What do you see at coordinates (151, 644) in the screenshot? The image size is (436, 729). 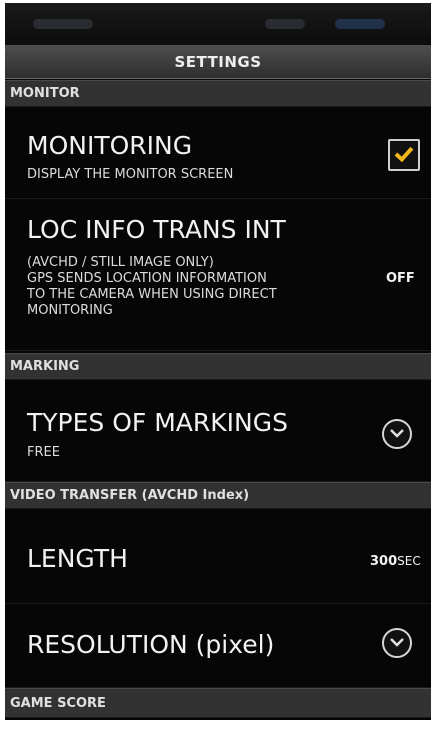 I see `row-title: RESOLUTION (pixel)` at bounding box center [151, 644].